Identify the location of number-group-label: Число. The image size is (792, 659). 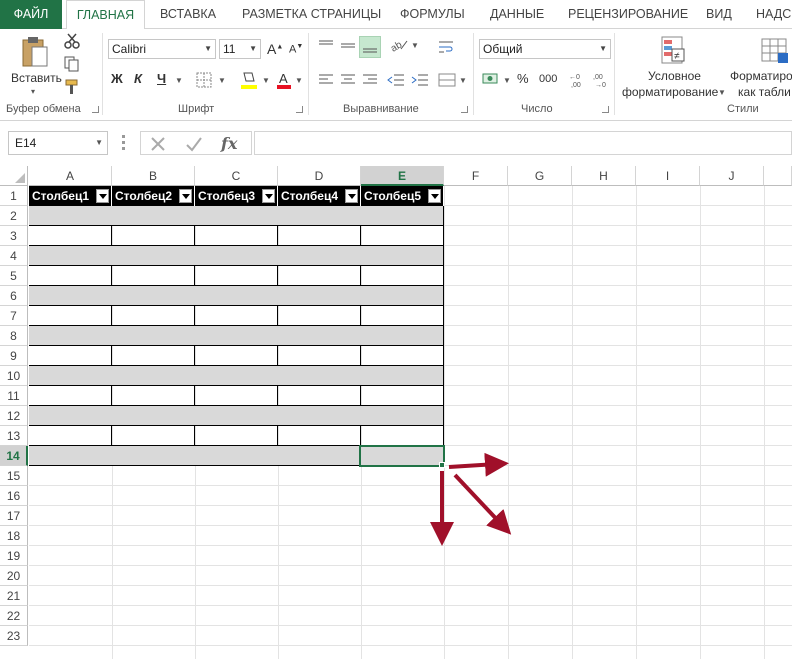
(537, 109).